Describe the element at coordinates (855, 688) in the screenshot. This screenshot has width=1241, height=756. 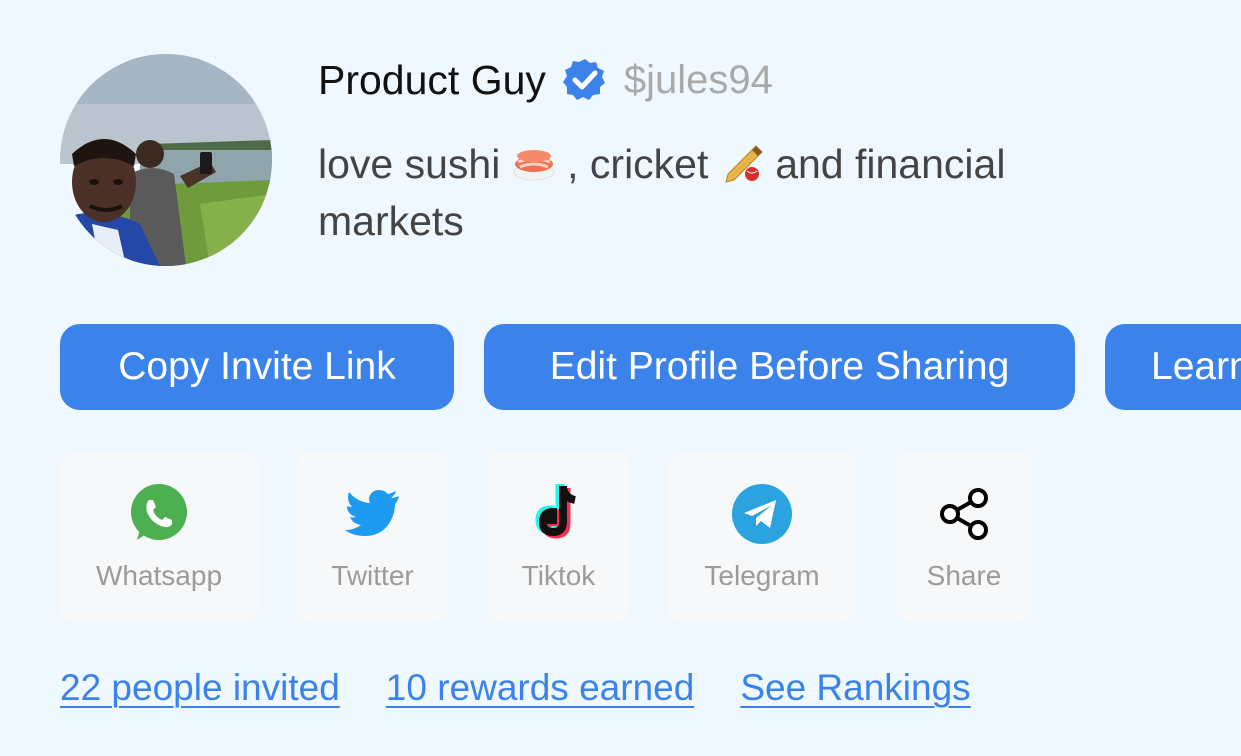
I see `see-rankings-link: See Rankings` at that location.